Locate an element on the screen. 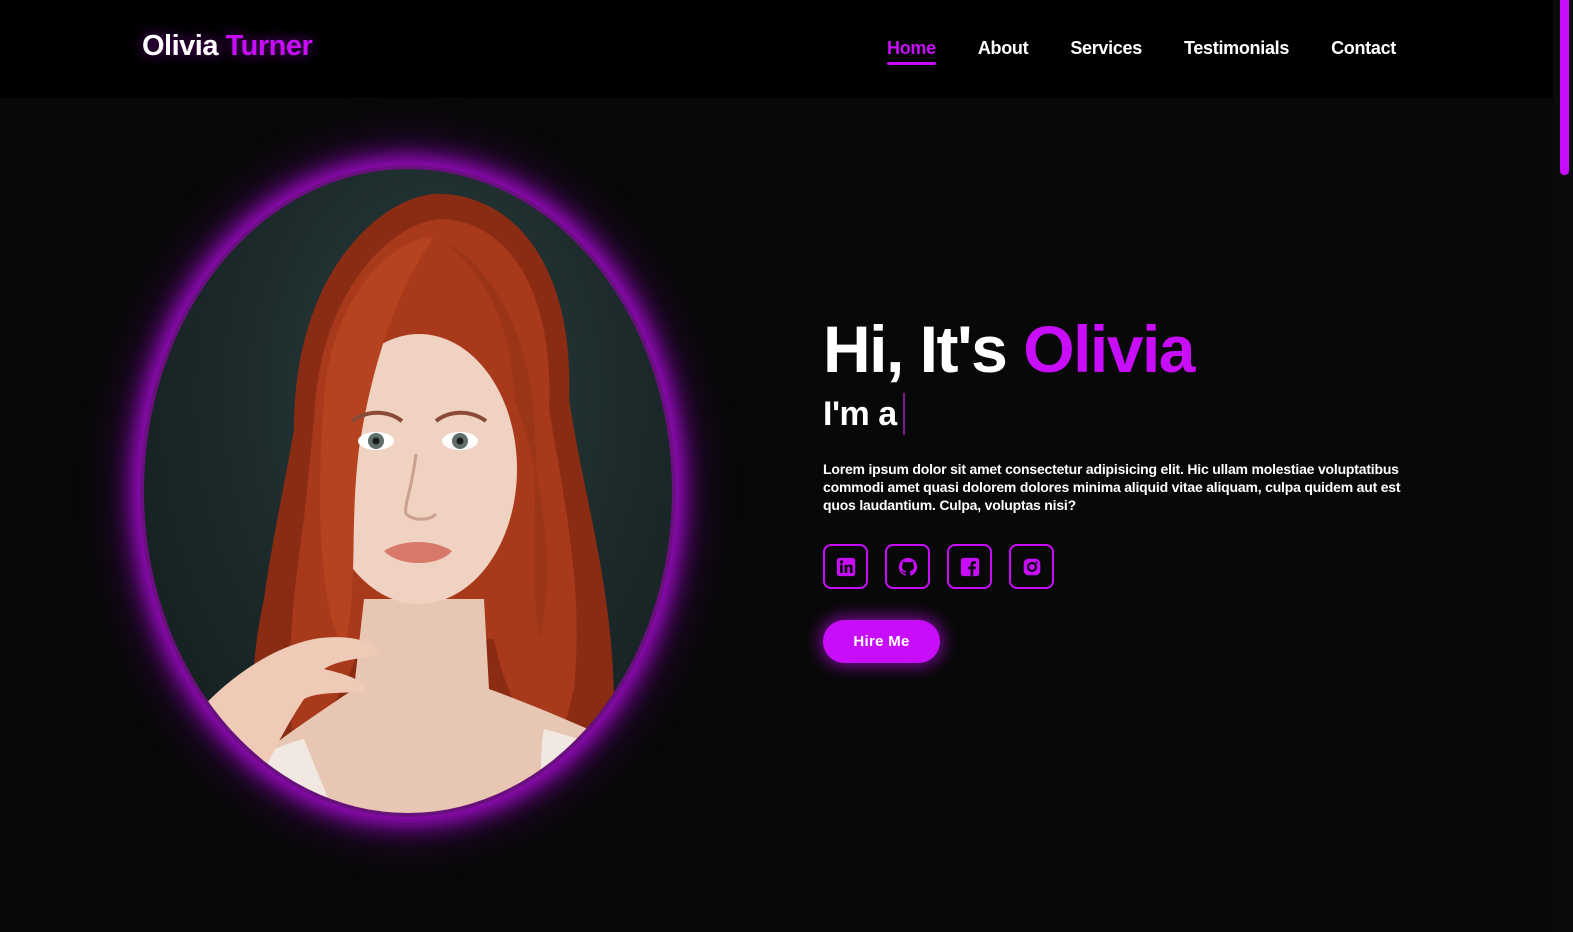 This screenshot has width=1573, height=932. social-links is located at coordinates (1123, 566).